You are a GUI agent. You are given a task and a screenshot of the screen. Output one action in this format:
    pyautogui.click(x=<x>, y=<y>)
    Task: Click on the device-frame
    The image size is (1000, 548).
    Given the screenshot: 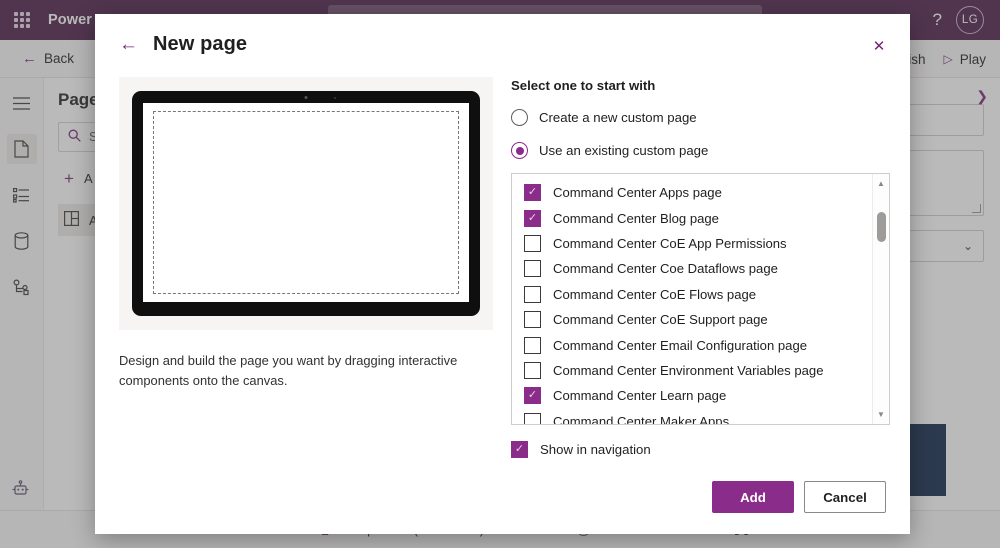 What is the action you would take?
    pyautogui.click(x=306, y=203)
    